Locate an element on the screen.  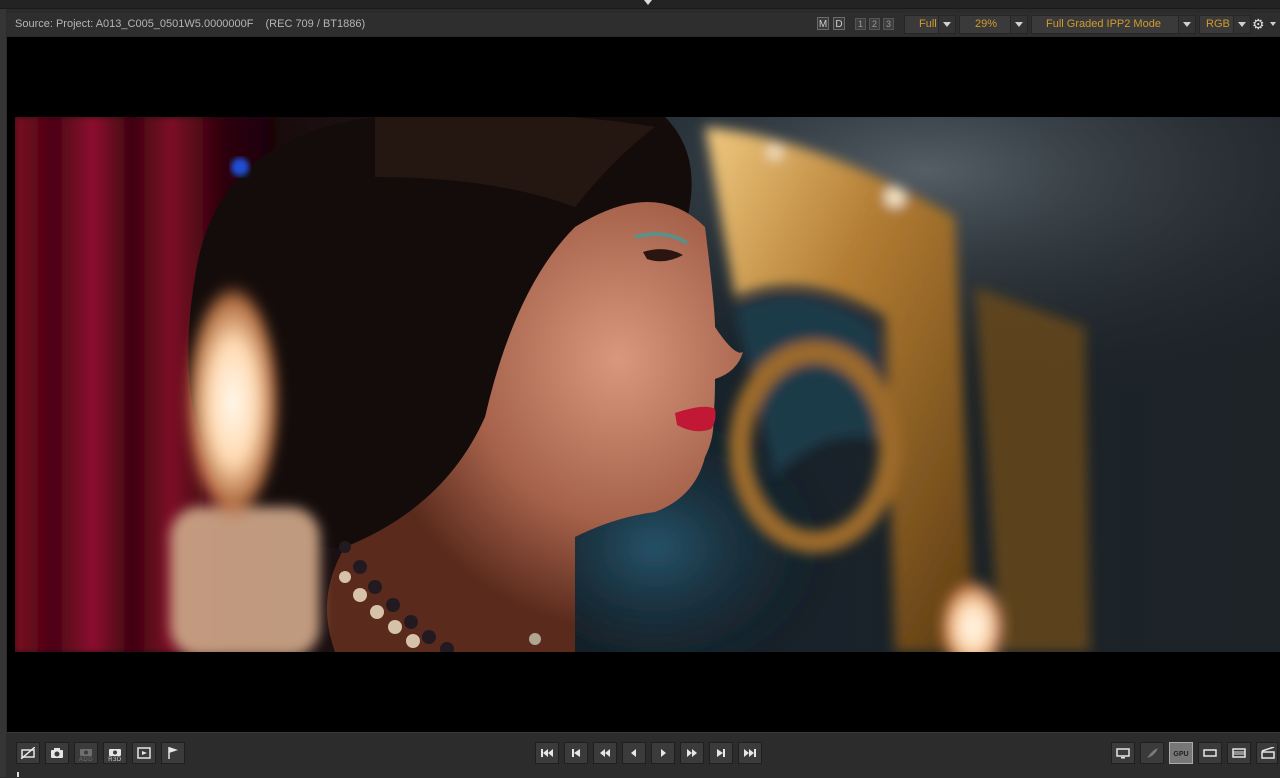
settings-button: ⚙ is located at coordinates (1266, 24).